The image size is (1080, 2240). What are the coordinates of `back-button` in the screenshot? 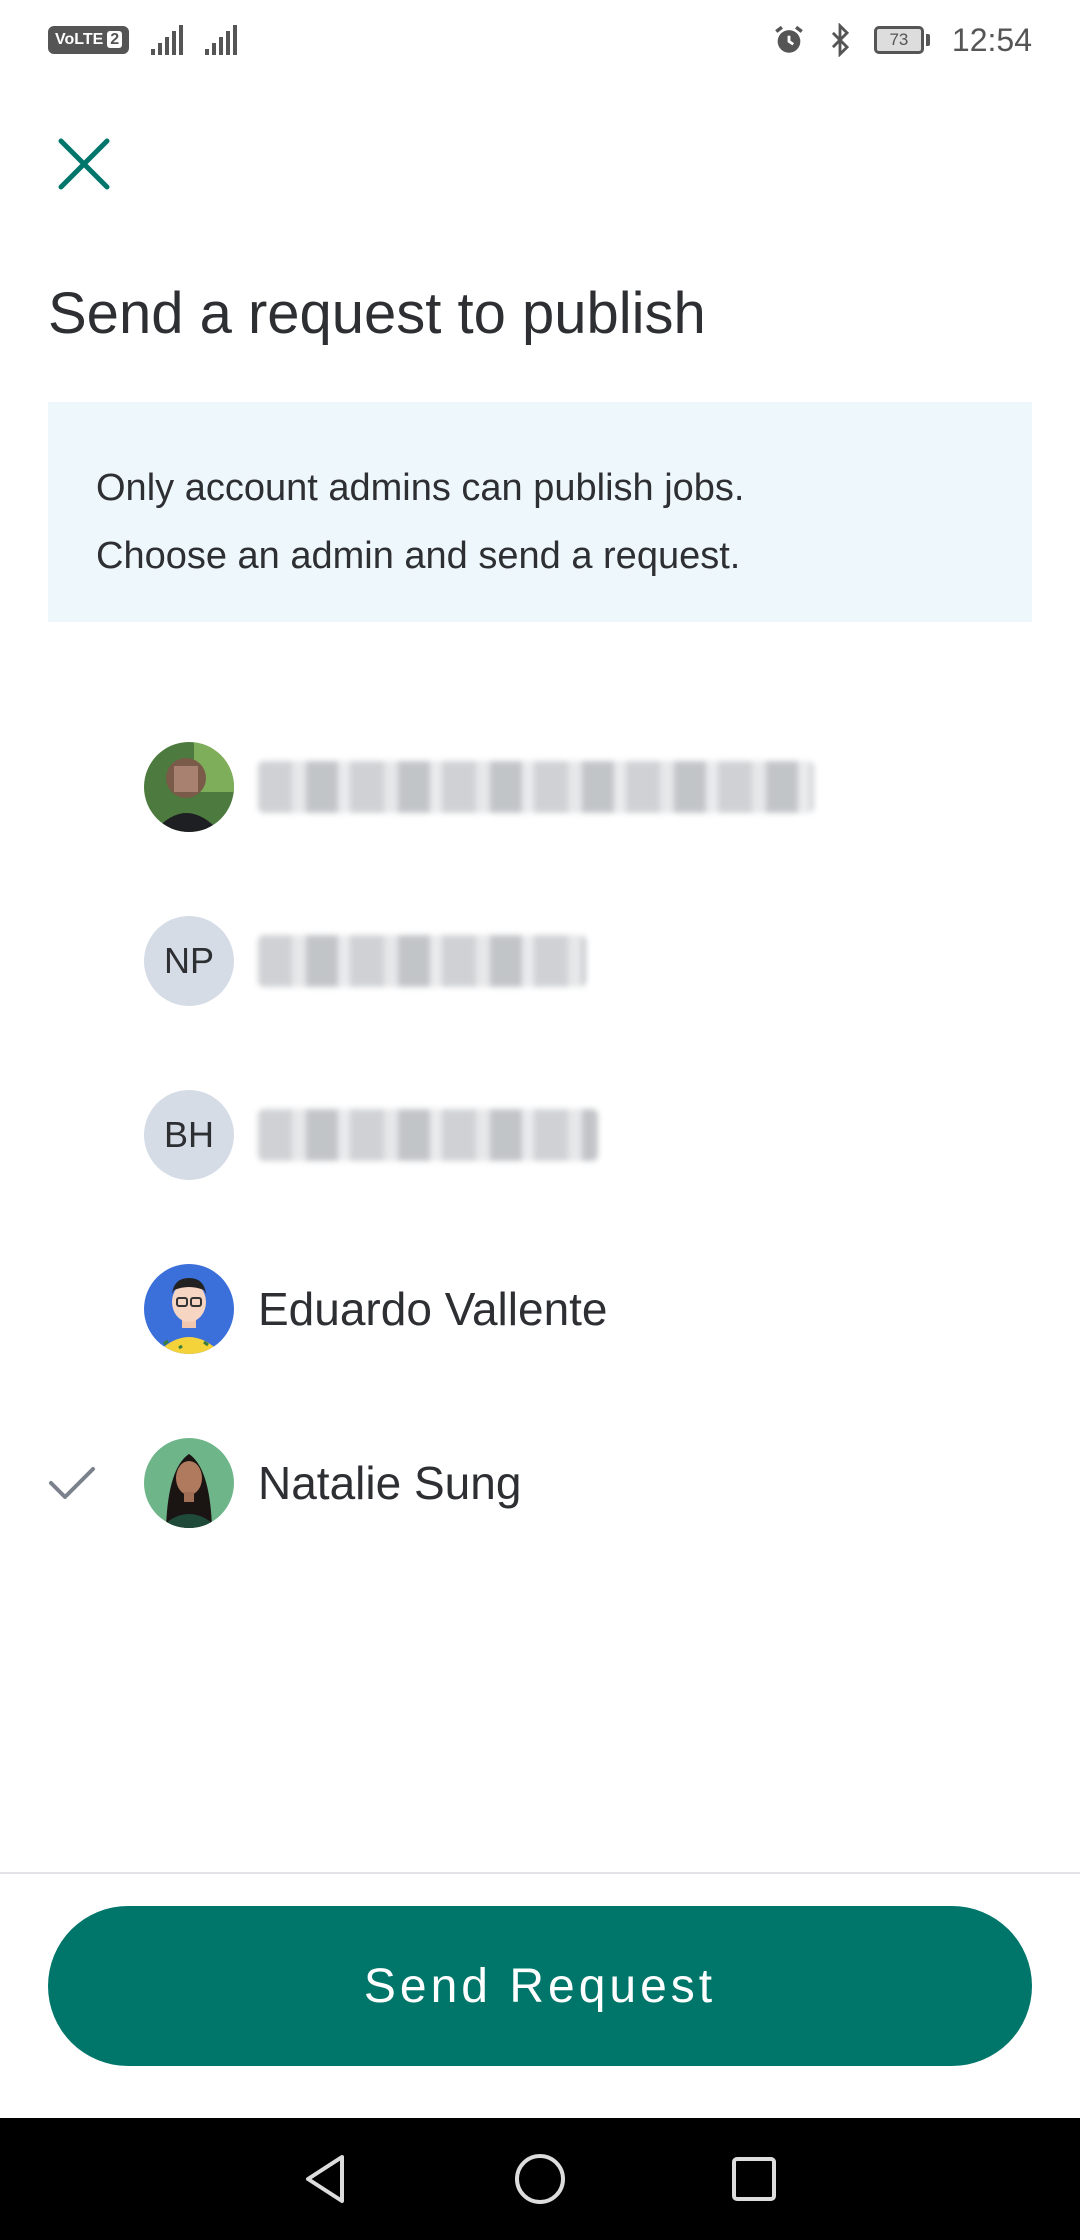 It's located at (326, 2179).